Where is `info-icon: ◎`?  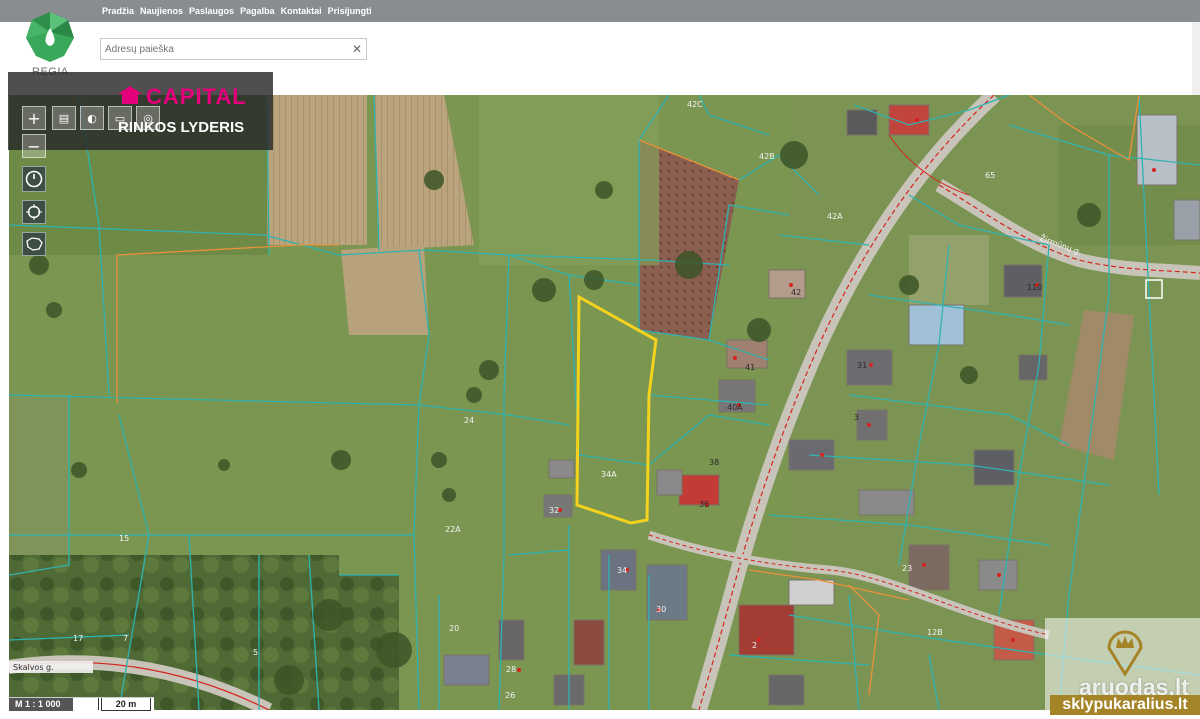 info-icon: ◎ is located at coordinates (148, 118).